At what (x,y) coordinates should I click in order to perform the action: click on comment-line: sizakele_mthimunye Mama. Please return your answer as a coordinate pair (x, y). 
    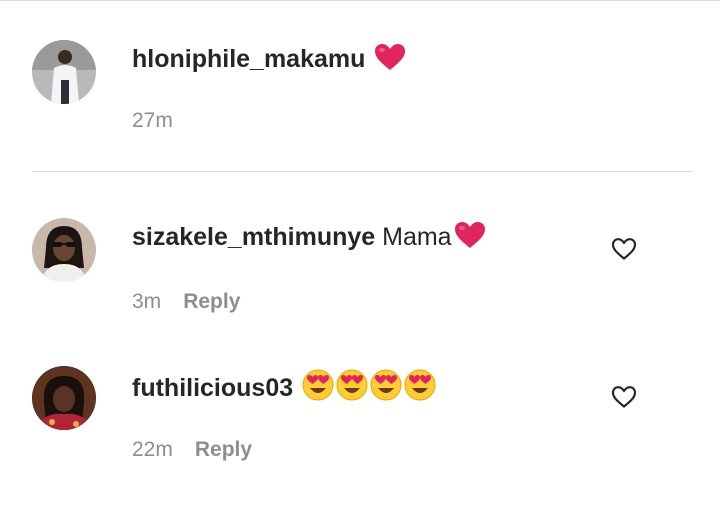
    Looking at the image, I should click on (309, 238).